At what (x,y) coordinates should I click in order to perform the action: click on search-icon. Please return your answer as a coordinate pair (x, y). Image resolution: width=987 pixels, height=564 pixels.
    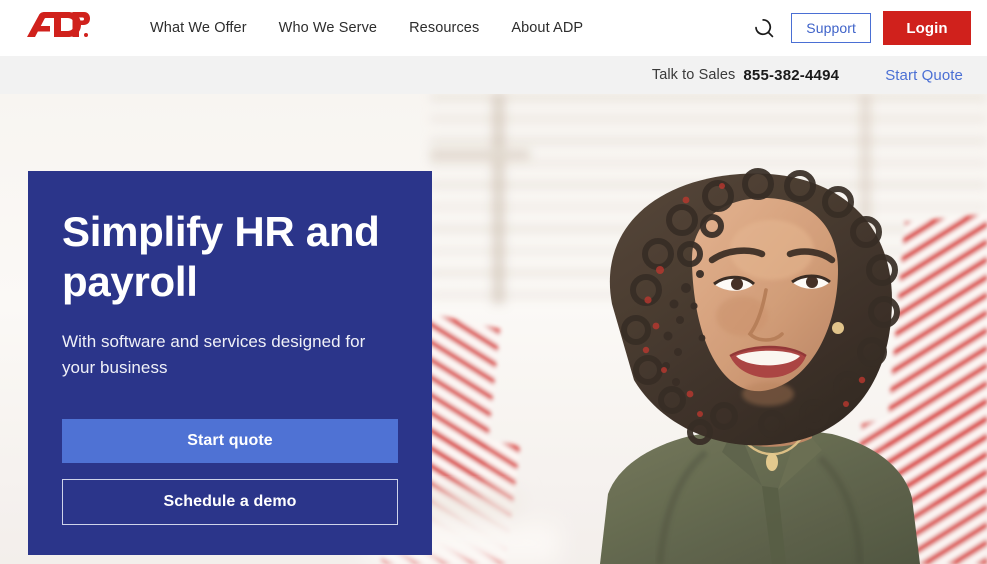
    Looking at the image, I should click on (764, 28).